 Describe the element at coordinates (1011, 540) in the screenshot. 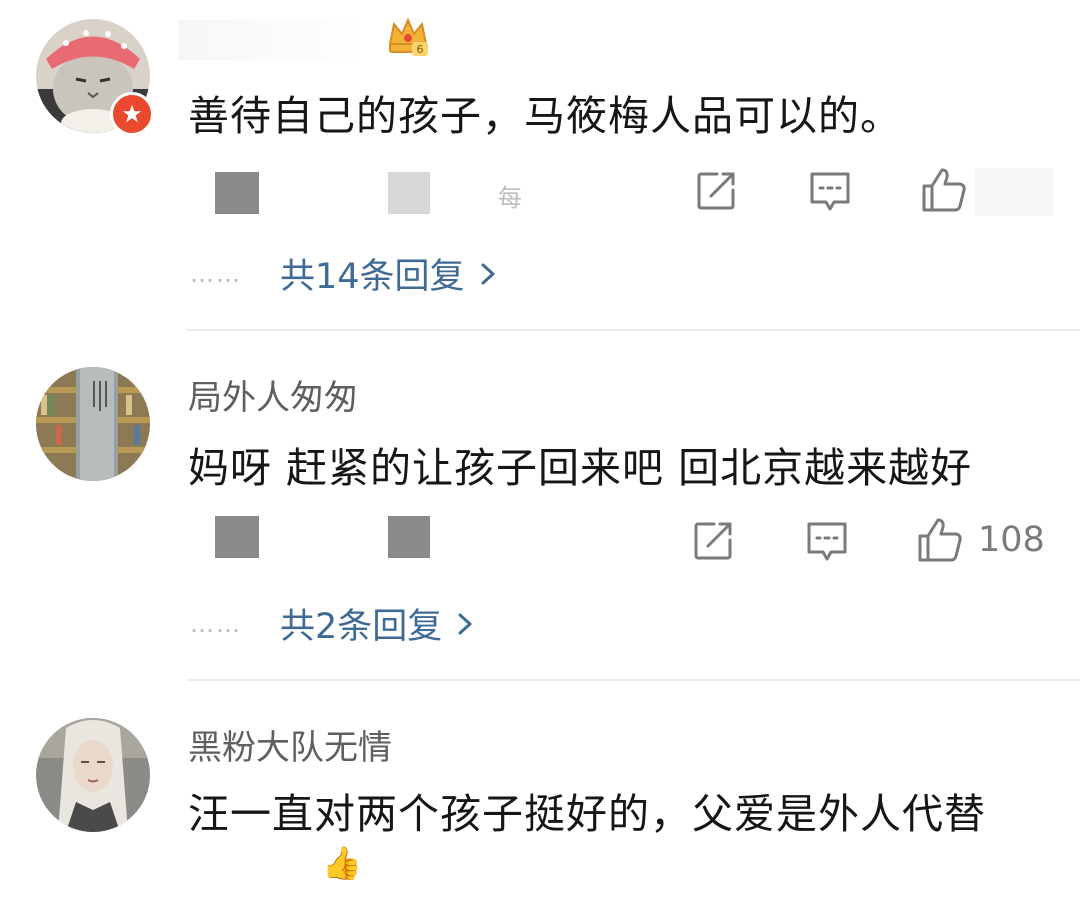

I see `like-count: 108` at that location.